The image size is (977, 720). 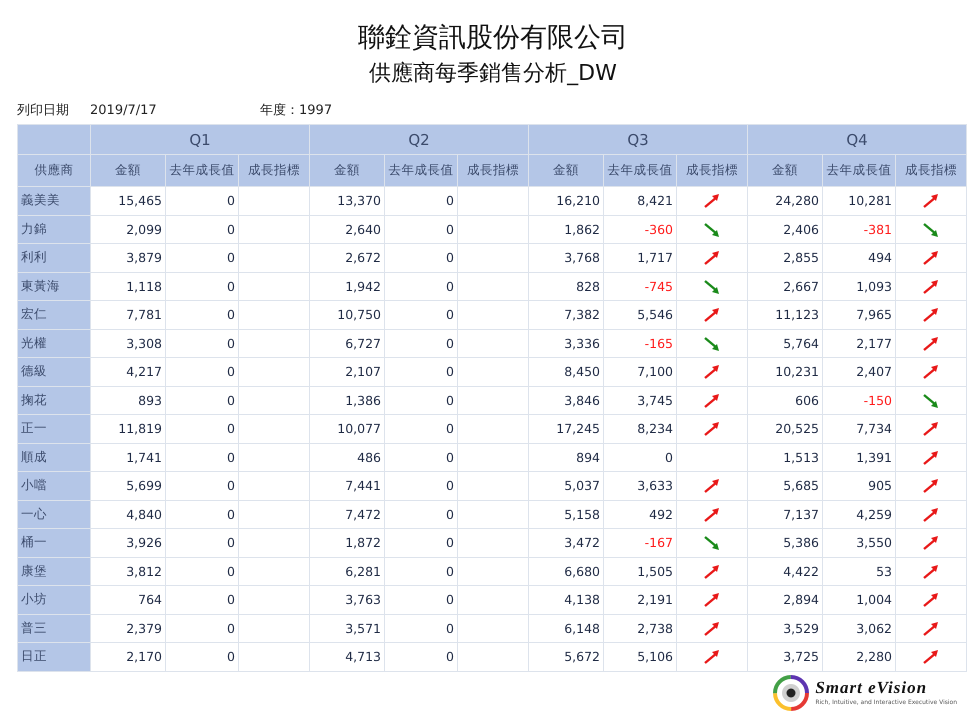 I want to click on amount-cell: 2,667, so click(x=785, y=286).